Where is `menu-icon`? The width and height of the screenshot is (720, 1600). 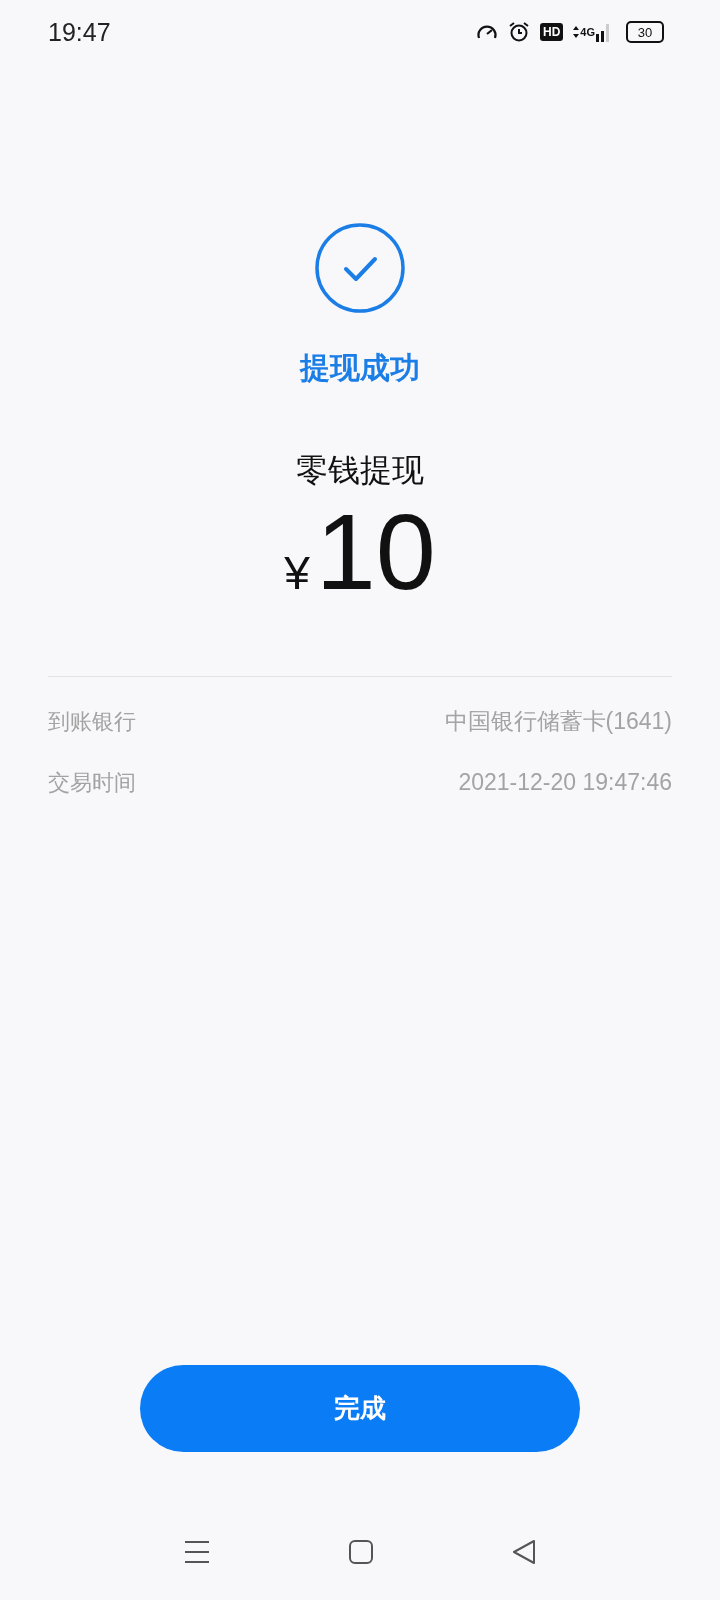
menu-icon is located at coordinates (197, 1552).